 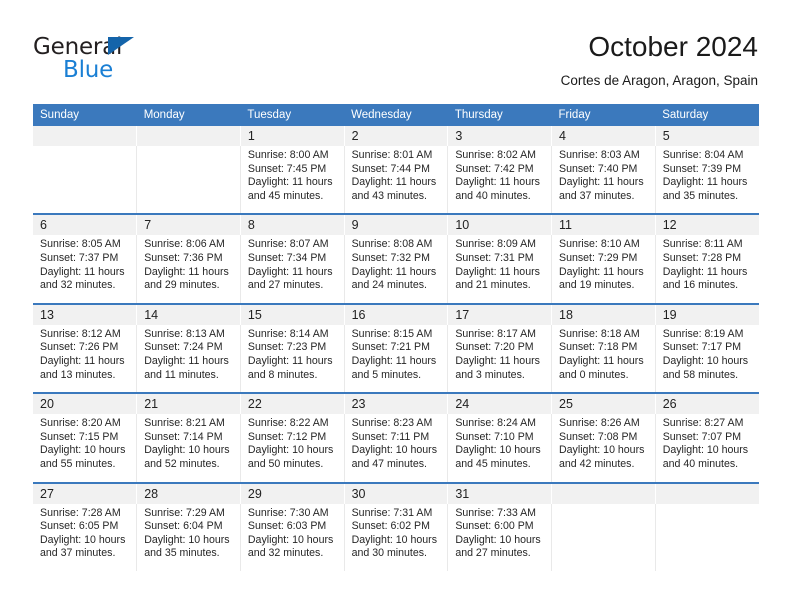 I want to click on day-detail-line: and 58 minutes., so click(x=700, y=374).